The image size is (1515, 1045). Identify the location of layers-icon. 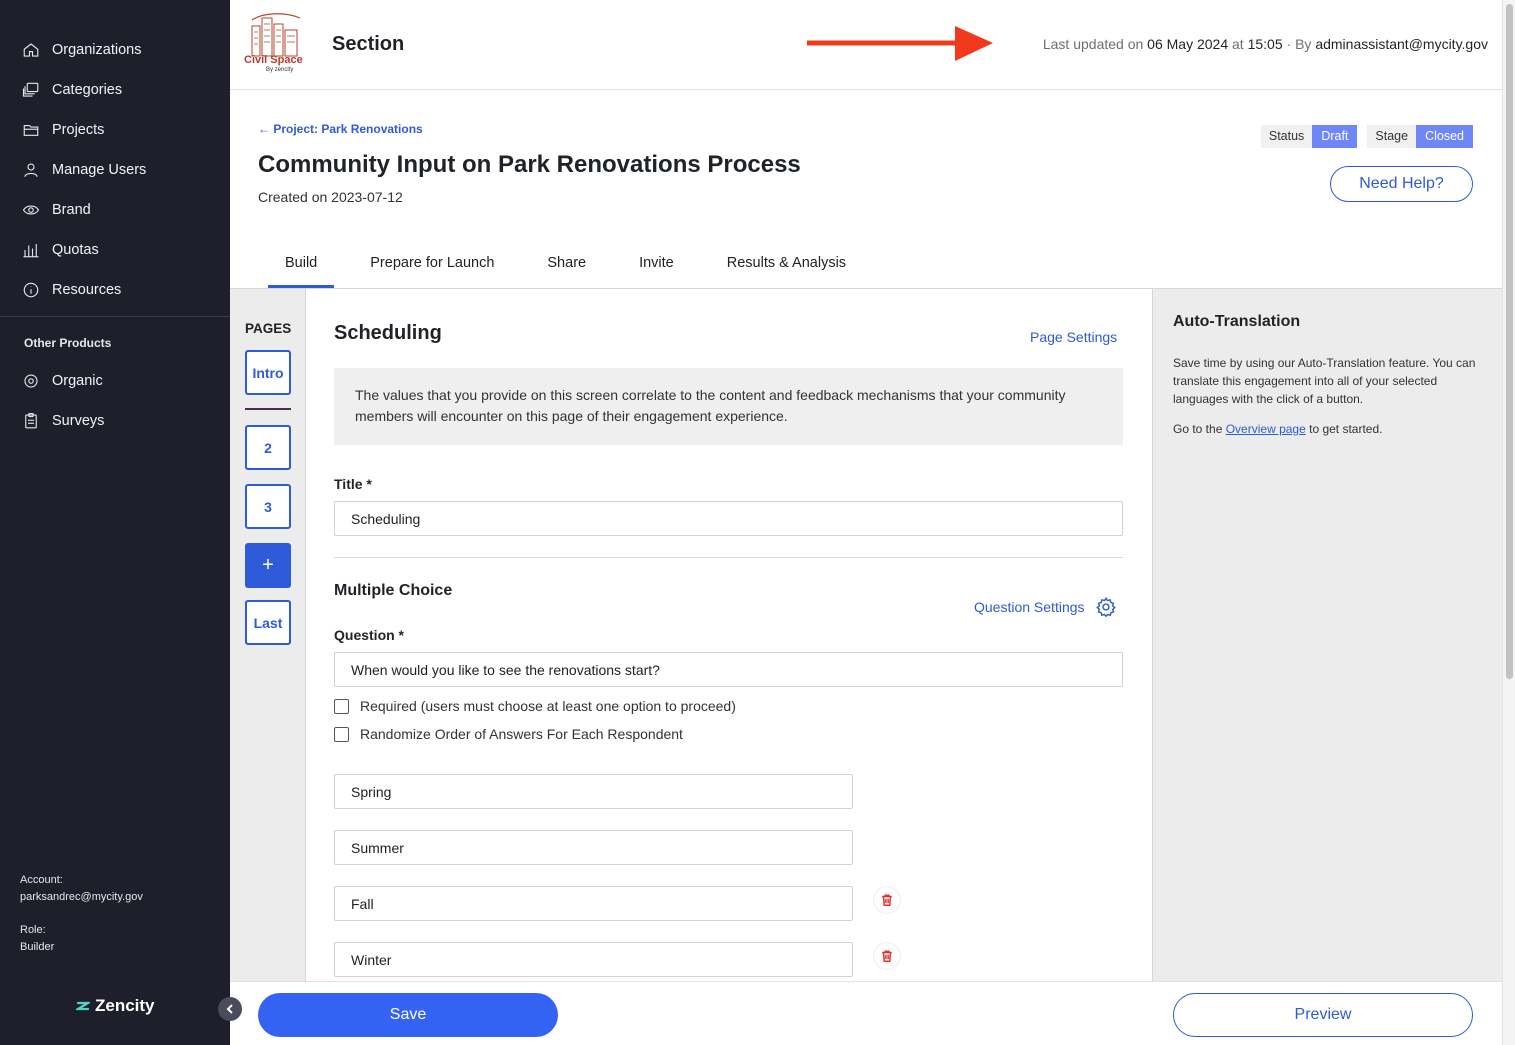
(31, 90).